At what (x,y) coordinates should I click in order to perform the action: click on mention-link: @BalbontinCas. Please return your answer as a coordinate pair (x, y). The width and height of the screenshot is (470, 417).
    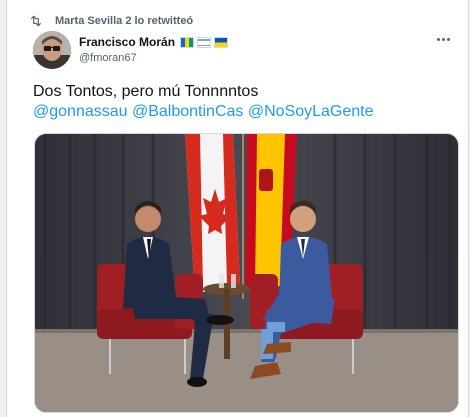
    Looking at the image, I should click on (187, 111).